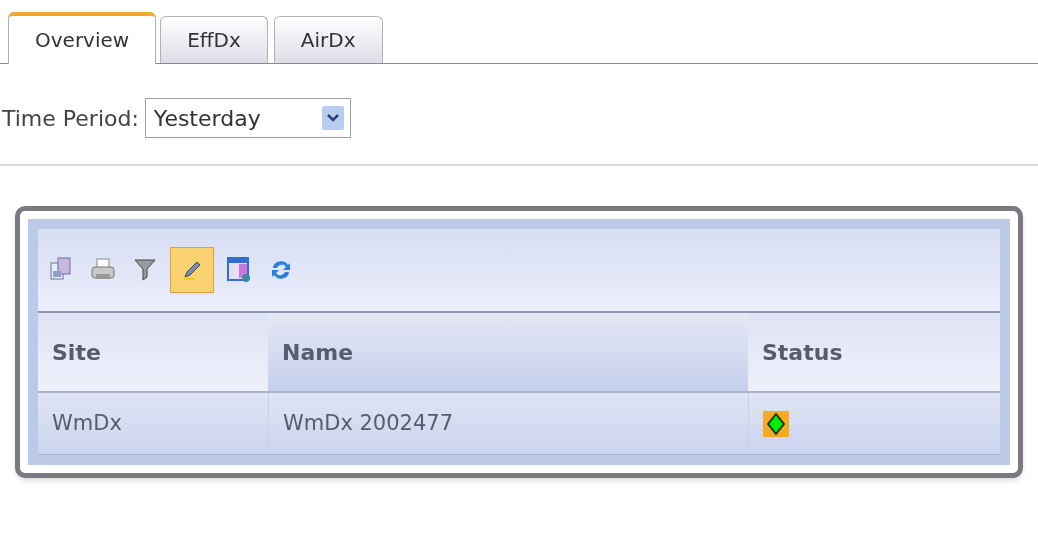 This screenshot has width=1038, height=534. Describe the element at coordinates (874, 352) in the screenshot. I see `column-header: Status` at that location.